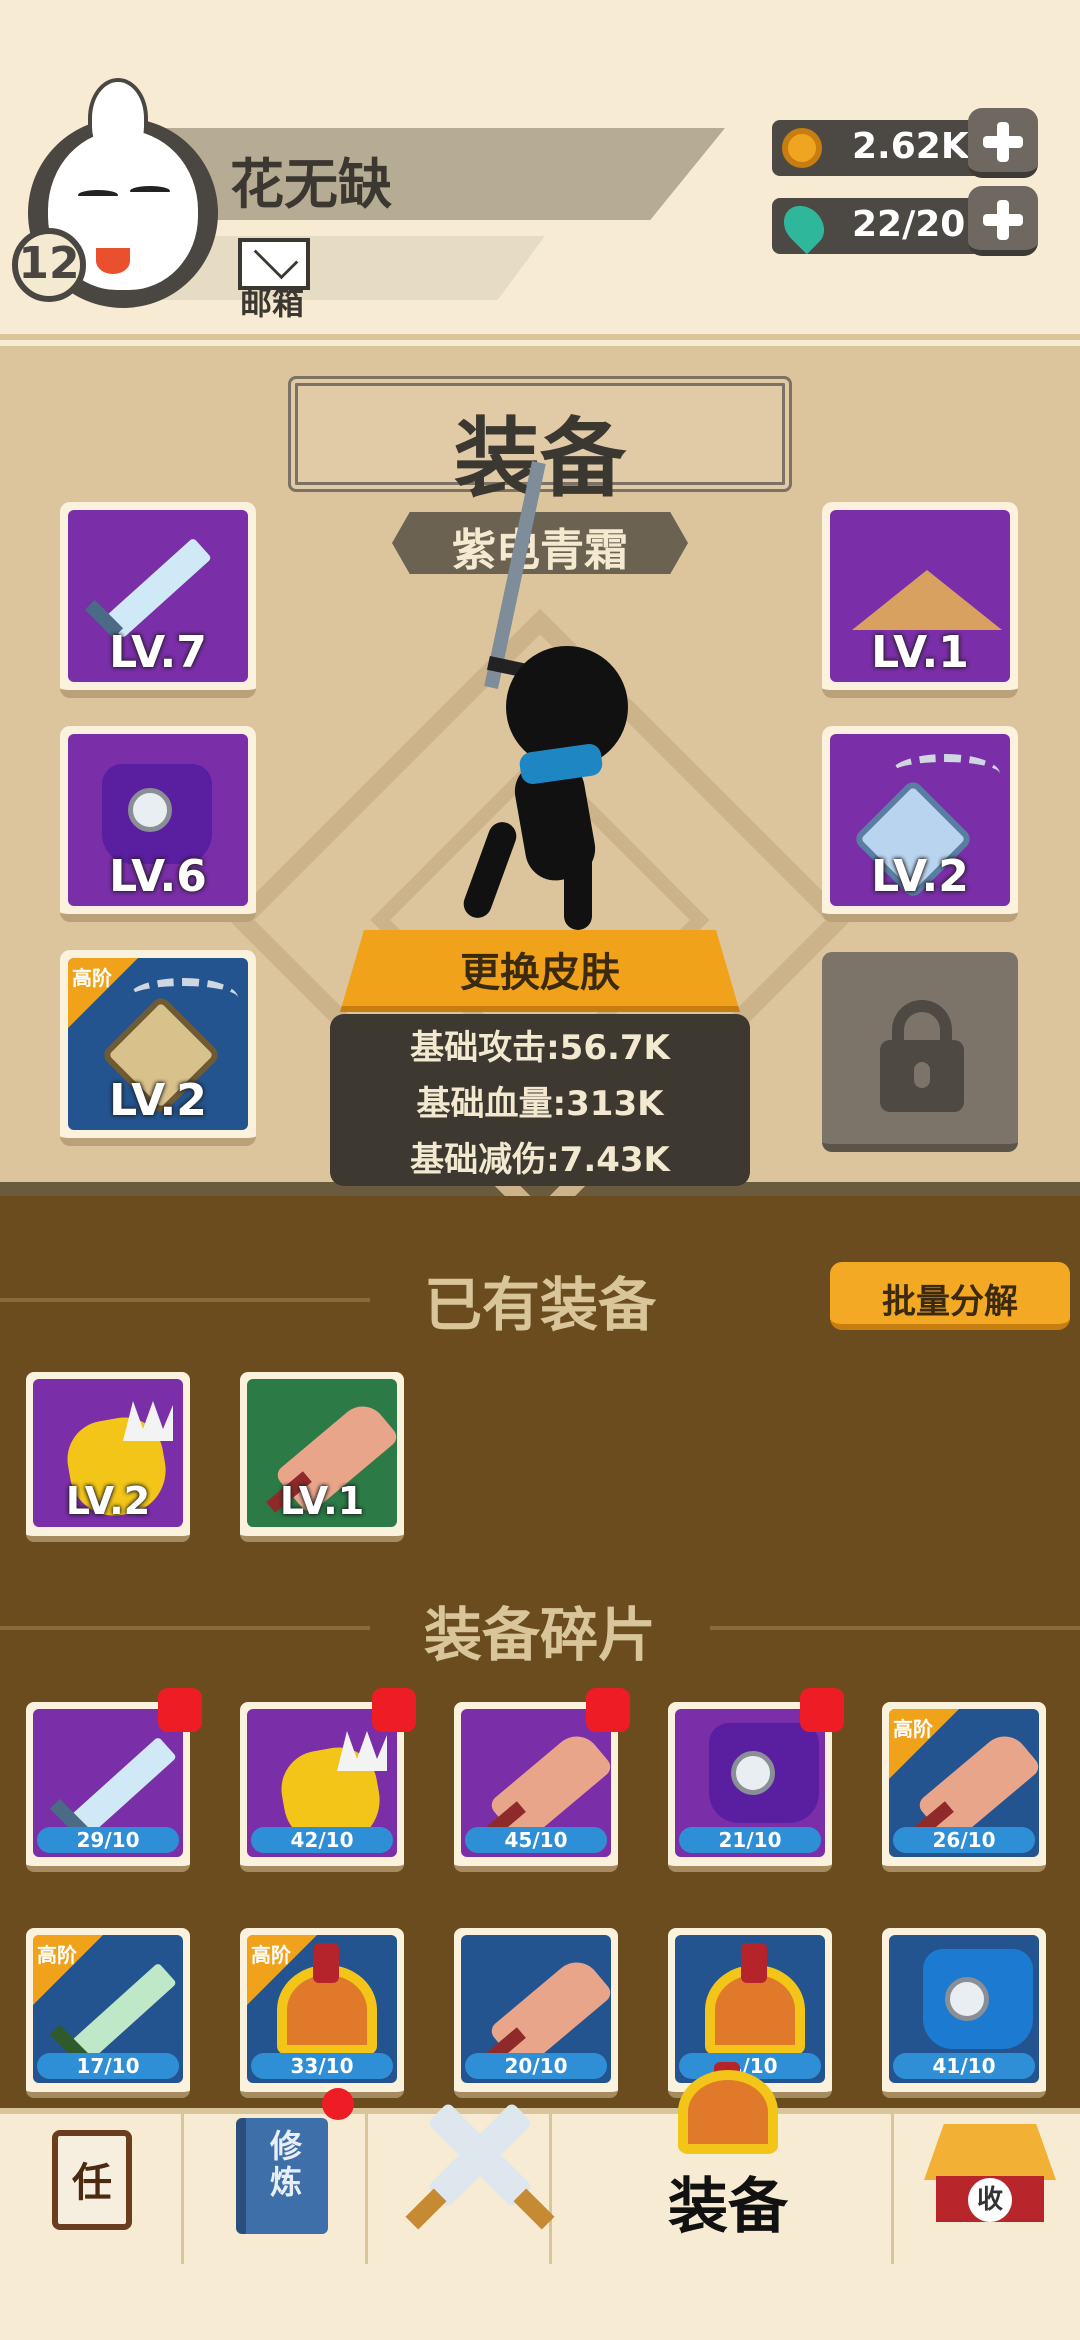 This screenshot has width=1080, height=2340. What do you see at coordinates (322, 2013) in the screenshot?
I see `fragment-item: 高阶 33/10` at bounding box center [322, 2013].